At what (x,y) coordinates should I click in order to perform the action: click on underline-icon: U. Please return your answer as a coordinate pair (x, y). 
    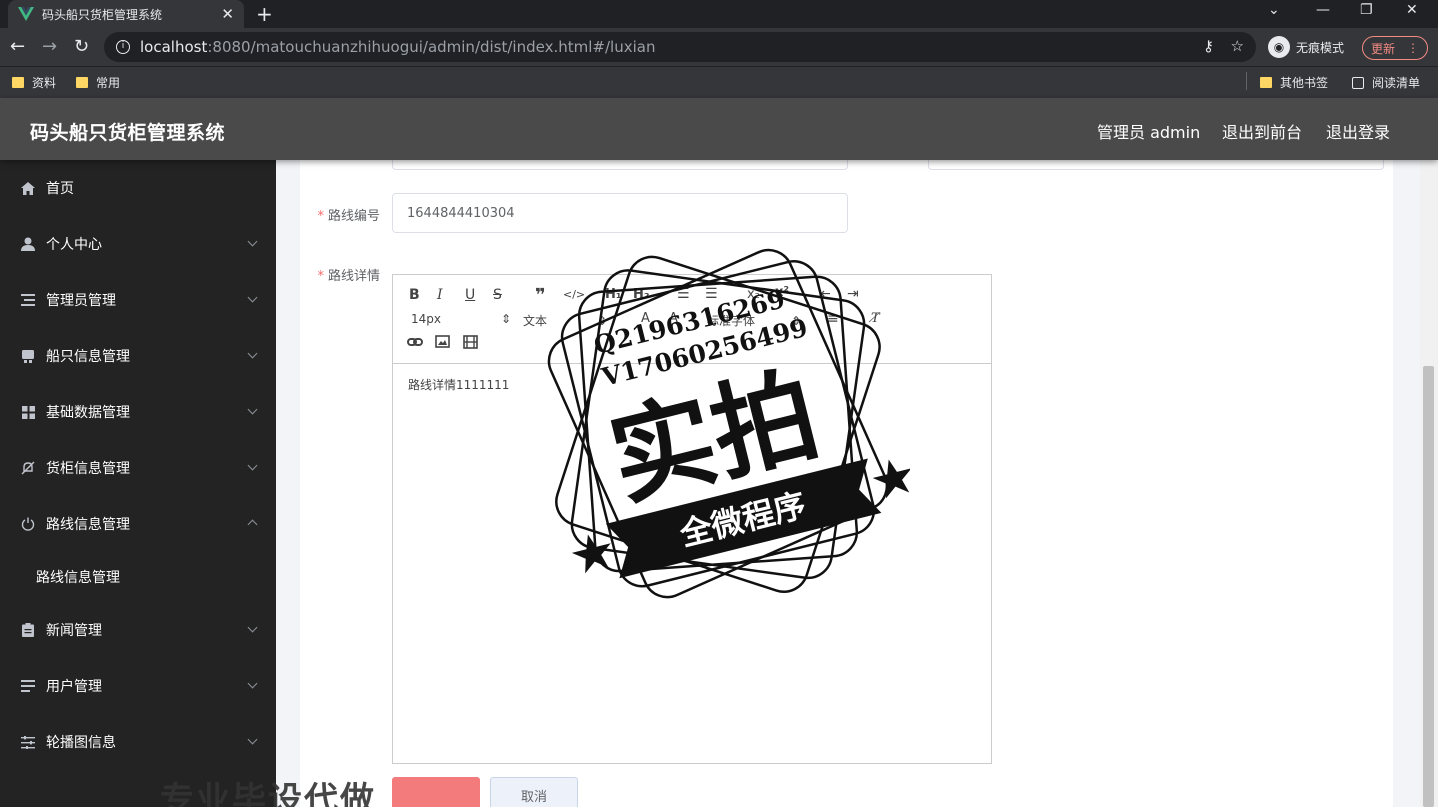
    Looking at the image, I should click on (470, 295).